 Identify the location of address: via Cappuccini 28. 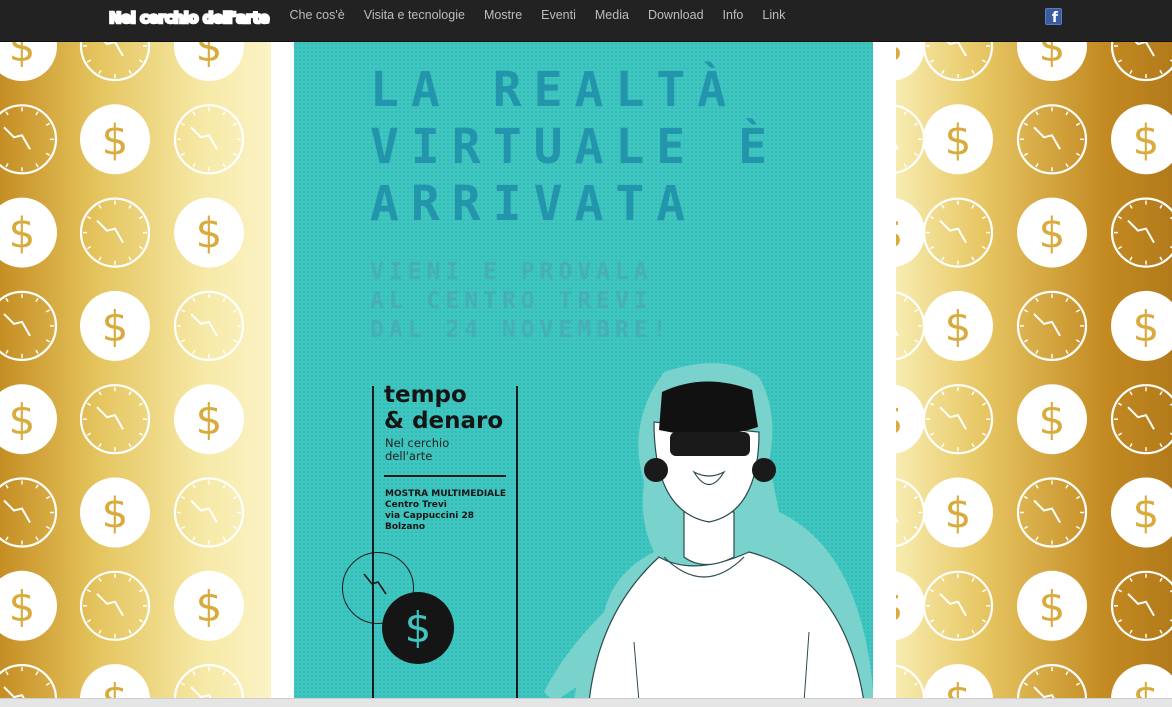
(430, 516).